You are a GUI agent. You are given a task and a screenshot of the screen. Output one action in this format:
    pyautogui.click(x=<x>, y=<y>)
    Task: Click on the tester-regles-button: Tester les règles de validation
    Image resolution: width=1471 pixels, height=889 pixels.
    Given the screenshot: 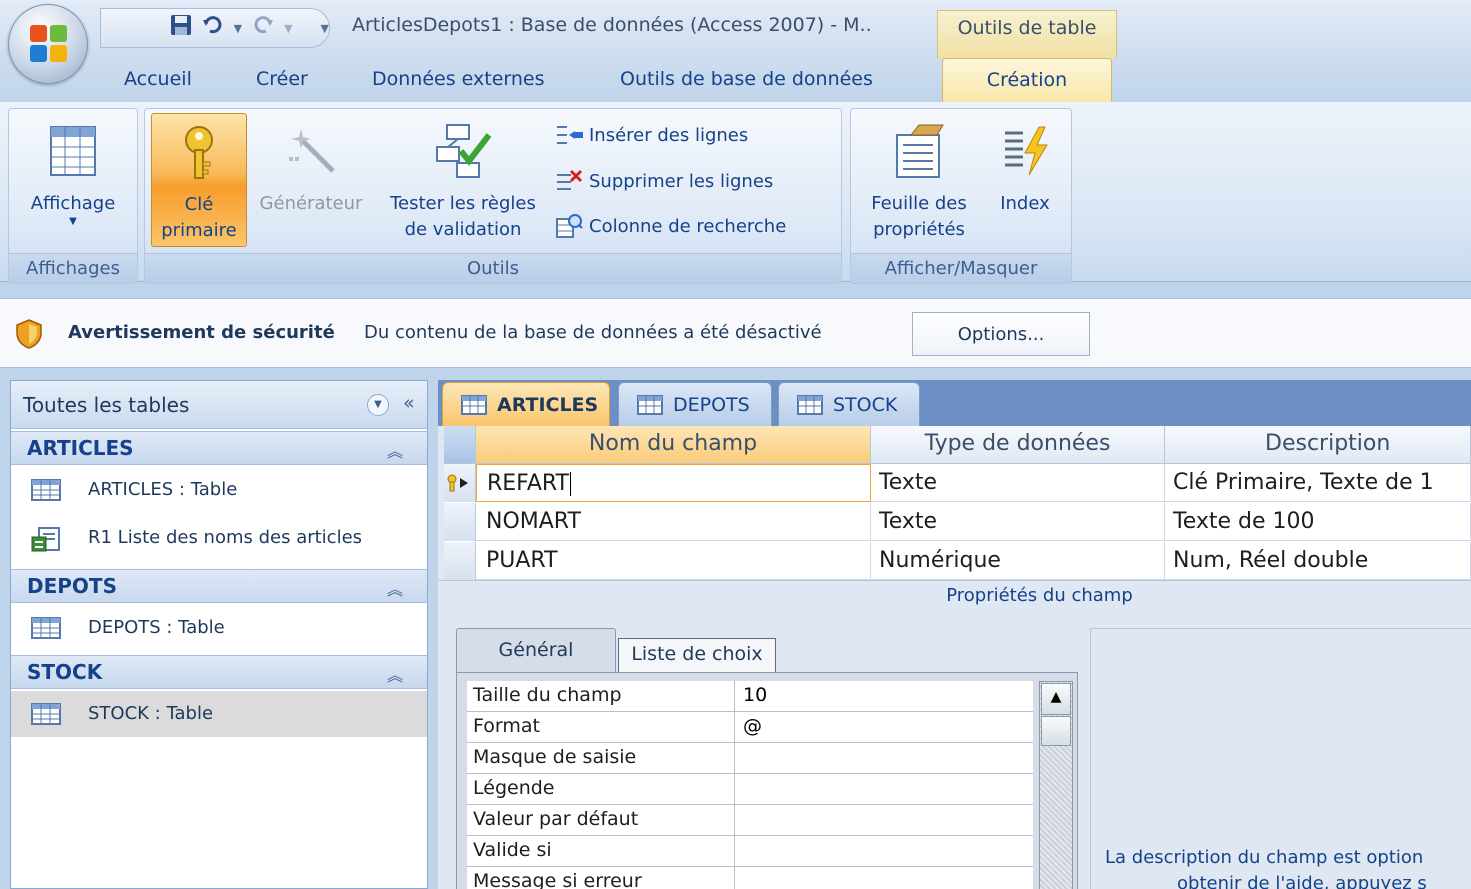 What is the action you would take?
    pyautogui.click(x=463, y=178)
    